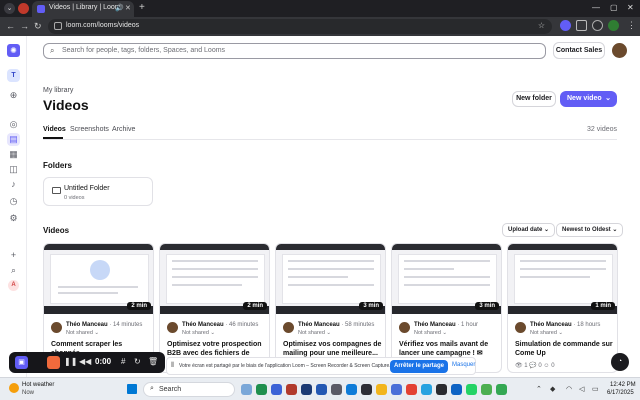 This screenshot has height=400, width=640. What do you see at coordinates (539, 389) in the screenshot?
I see `tray-chevron-icon: ⌃` at bounding box center [539, 389].